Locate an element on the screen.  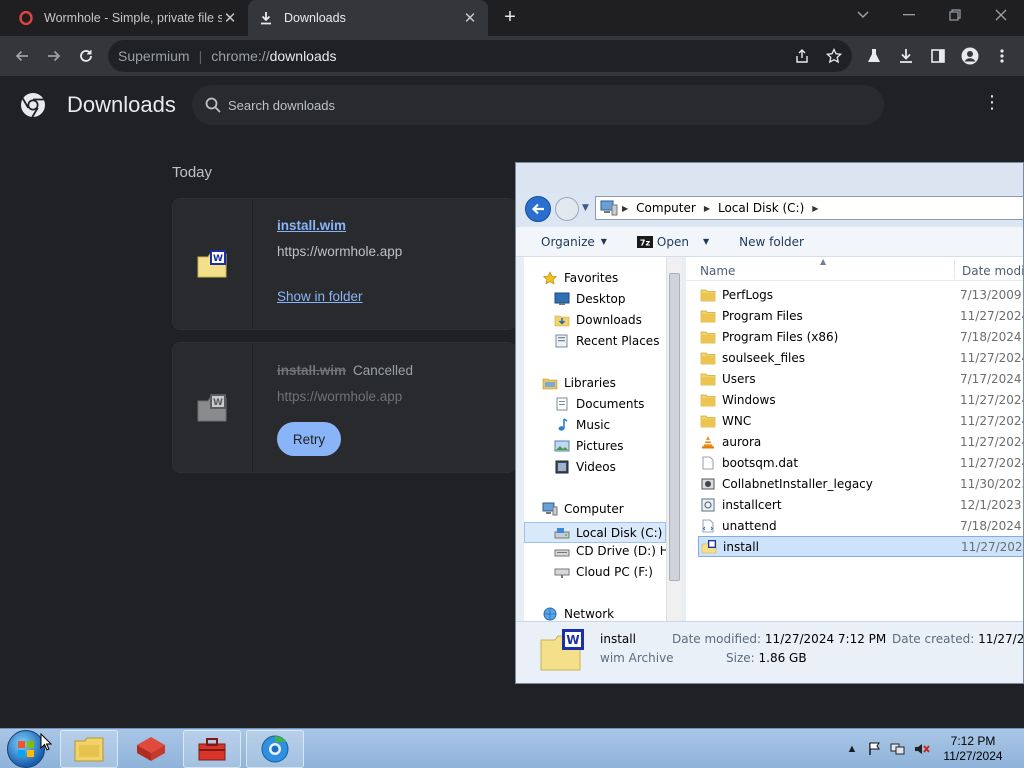
download-source-url: https://wormhole.app is located at coordinates (340, 251).